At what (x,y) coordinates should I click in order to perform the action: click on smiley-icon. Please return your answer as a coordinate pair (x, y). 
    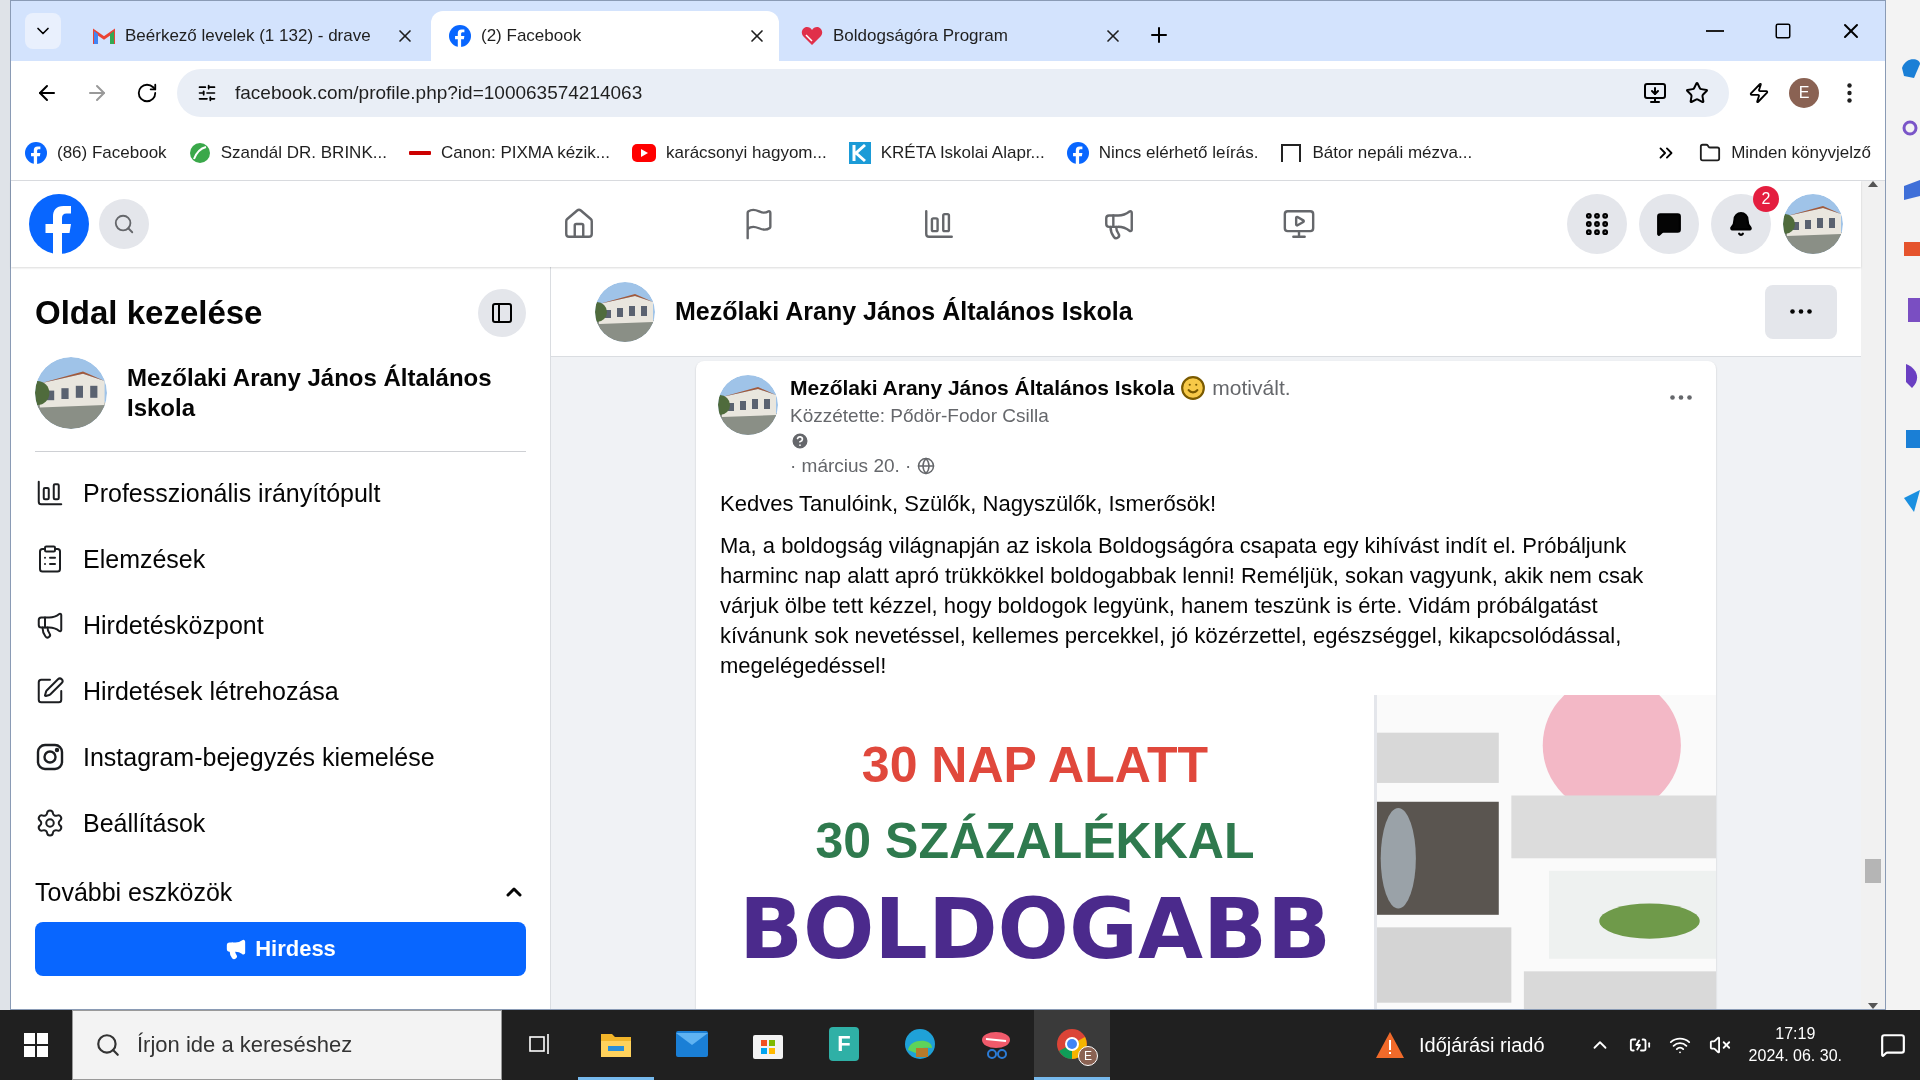
    Looking at the image, I should click on (1193, 388).